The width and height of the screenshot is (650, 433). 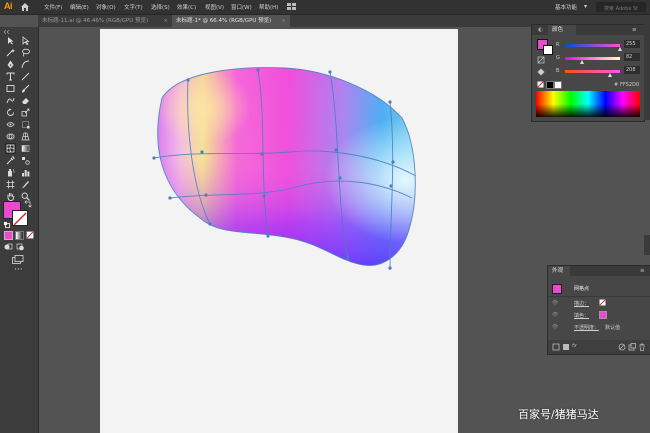 I want to click on default-fill-stroke-icon, so click(x=6, y=224).